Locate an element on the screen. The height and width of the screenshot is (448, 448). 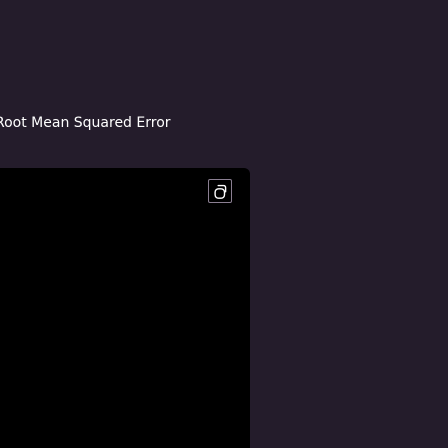
copy-icon is located at coordinates (220, 191).